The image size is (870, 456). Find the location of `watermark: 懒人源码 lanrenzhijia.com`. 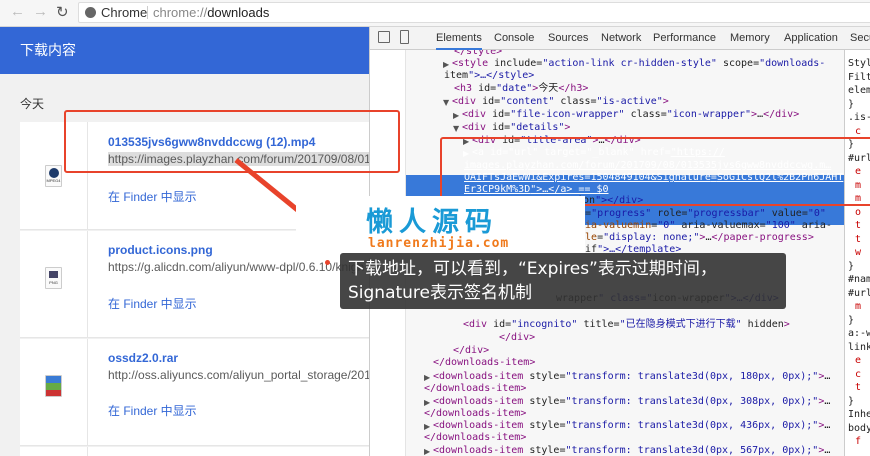

watermark: 懒人源码 lanrenzhijia.com is located at coordinates (440, 227).